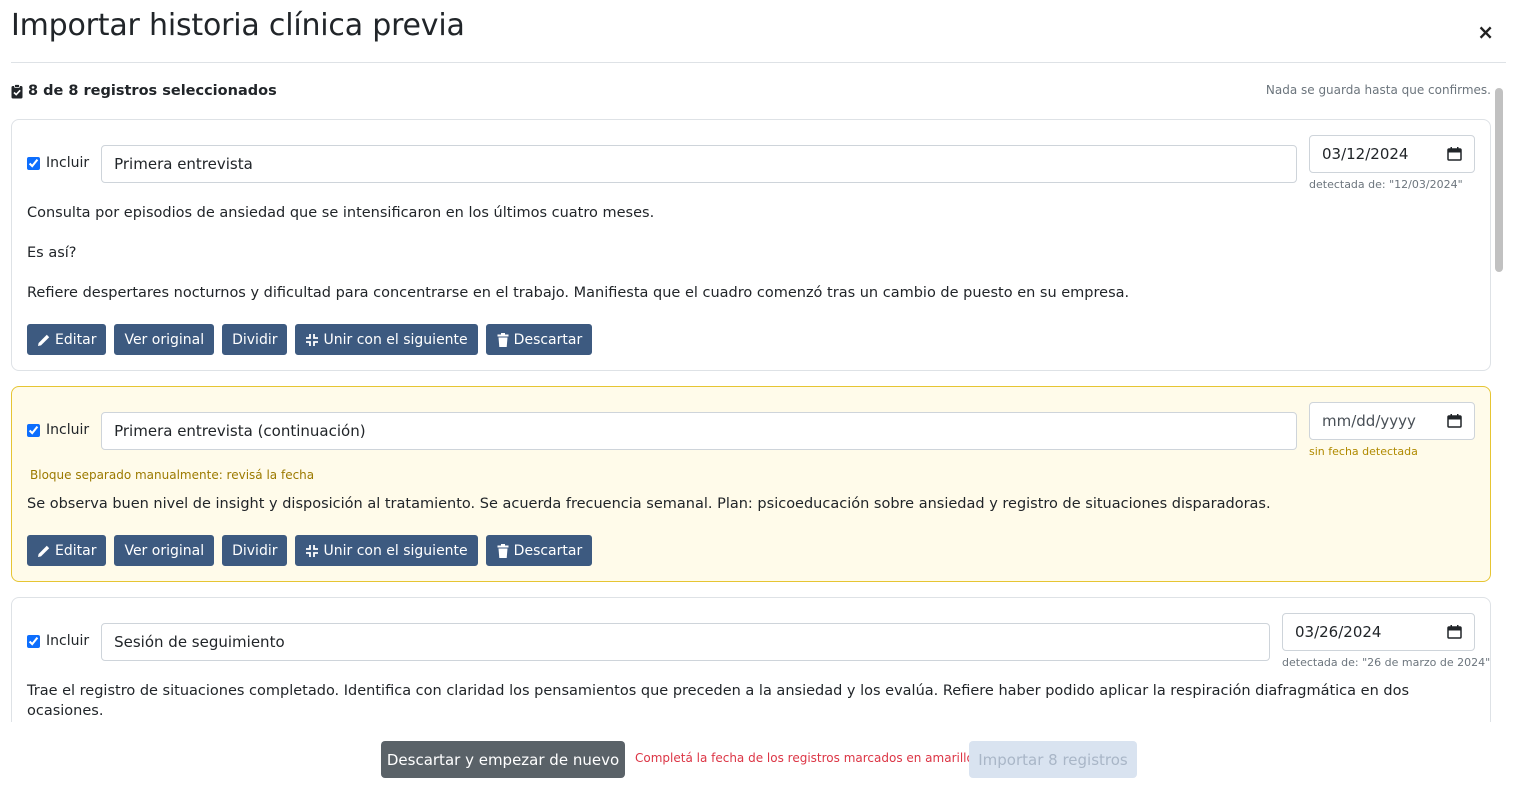 The width and height of the screenshot is (1513, 790). I want to click on date-hint: detectada de: "12/03/2024", so click(1386, 184).